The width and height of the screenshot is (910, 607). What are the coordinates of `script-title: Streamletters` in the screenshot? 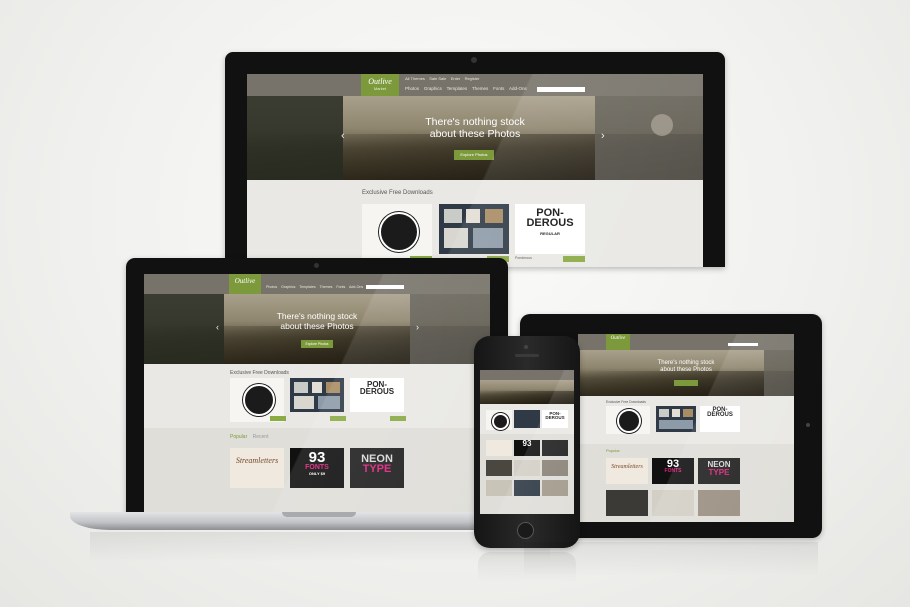 It's located at (627, 467).